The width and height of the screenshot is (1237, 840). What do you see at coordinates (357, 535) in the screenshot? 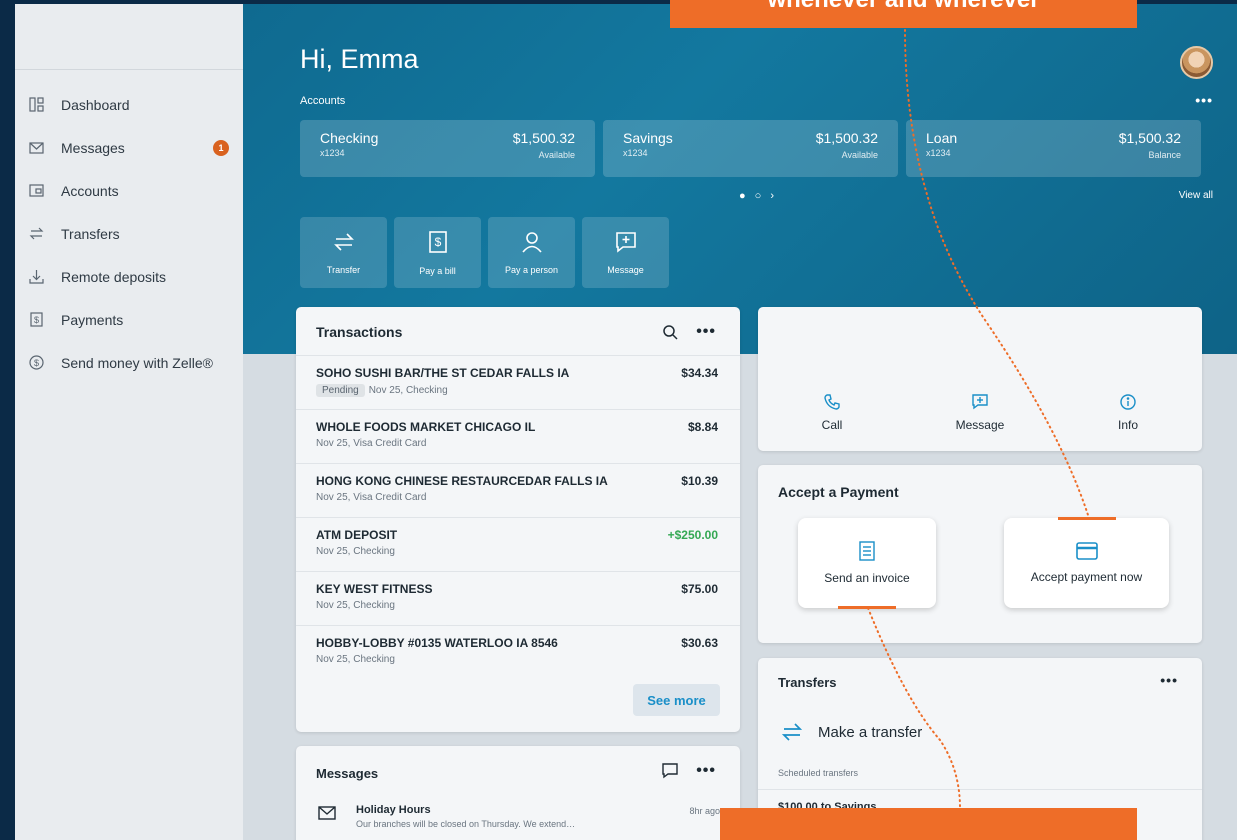
I see `transaction-merchant: ATM DEPOSIT` at bounding box center [357, 535].